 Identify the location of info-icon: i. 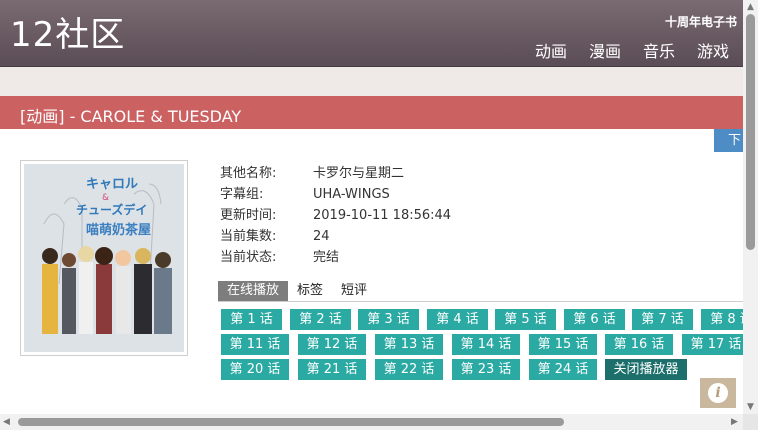
(718, 393).